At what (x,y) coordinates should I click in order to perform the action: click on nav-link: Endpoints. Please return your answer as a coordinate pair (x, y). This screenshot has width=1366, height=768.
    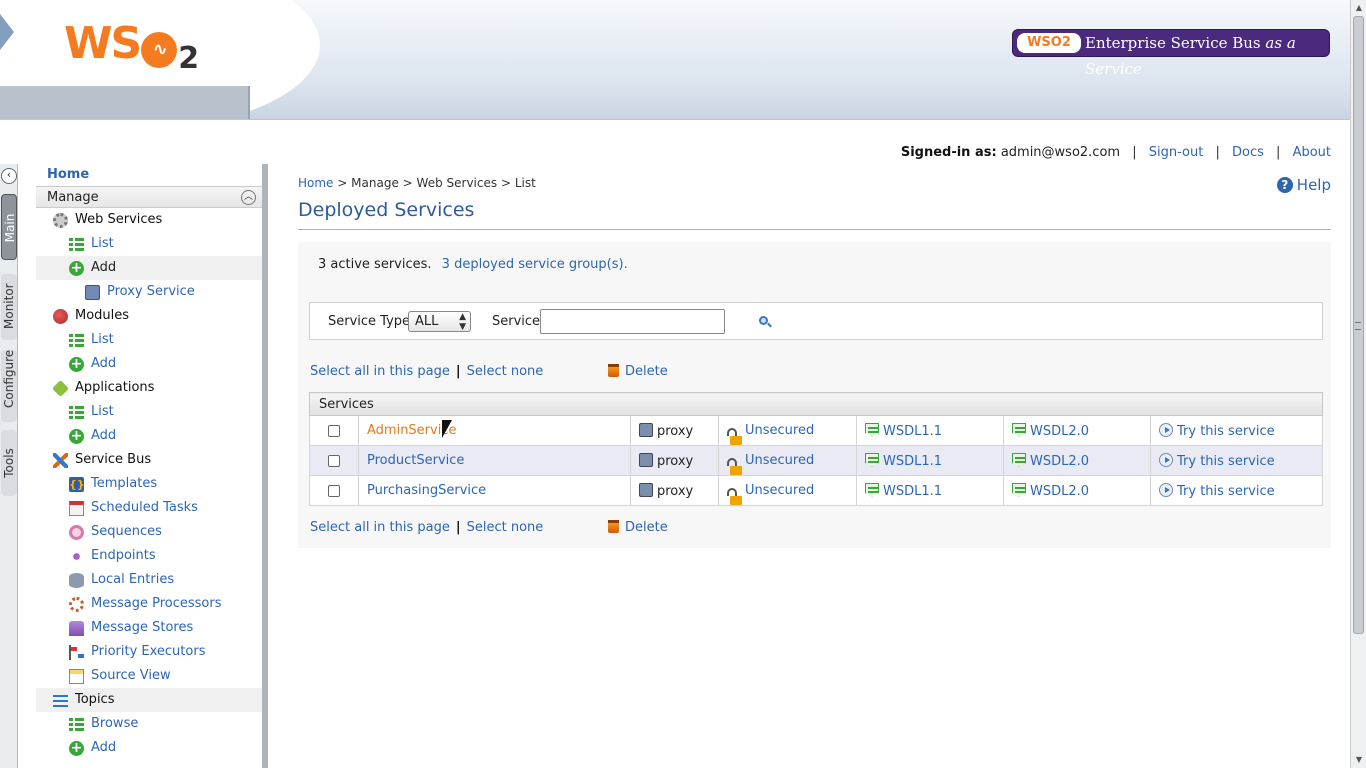
    Looking at the image, I should click on (123, 555).